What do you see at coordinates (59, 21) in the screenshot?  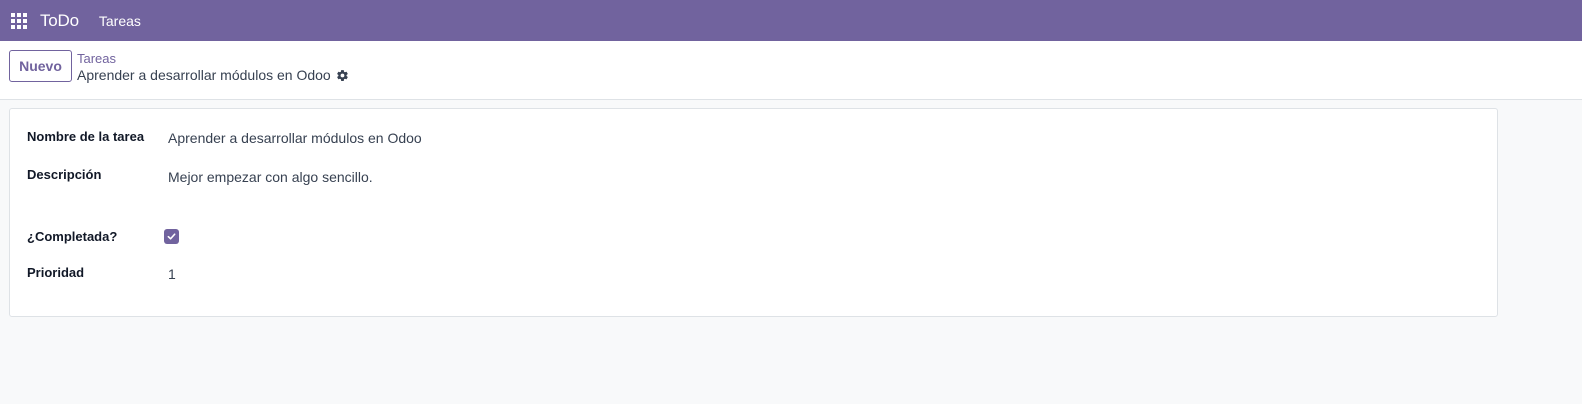 I see `app-name: ToDo` at bounding box center [59, 21].